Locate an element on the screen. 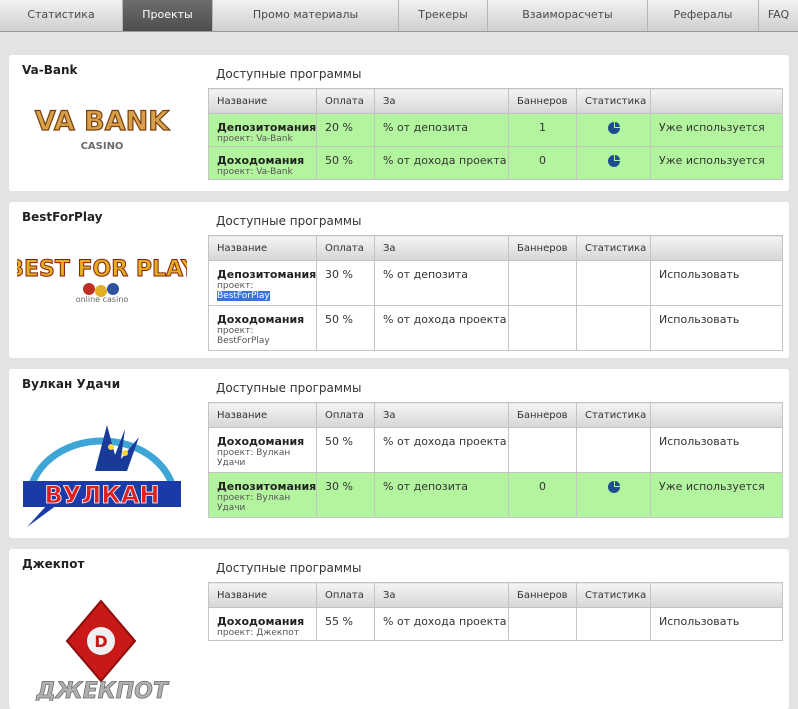 This screenshot has height=709, width=798. bestforplay-logo: BEST FOR PLAY online casino is located at coordinates (102, 281).